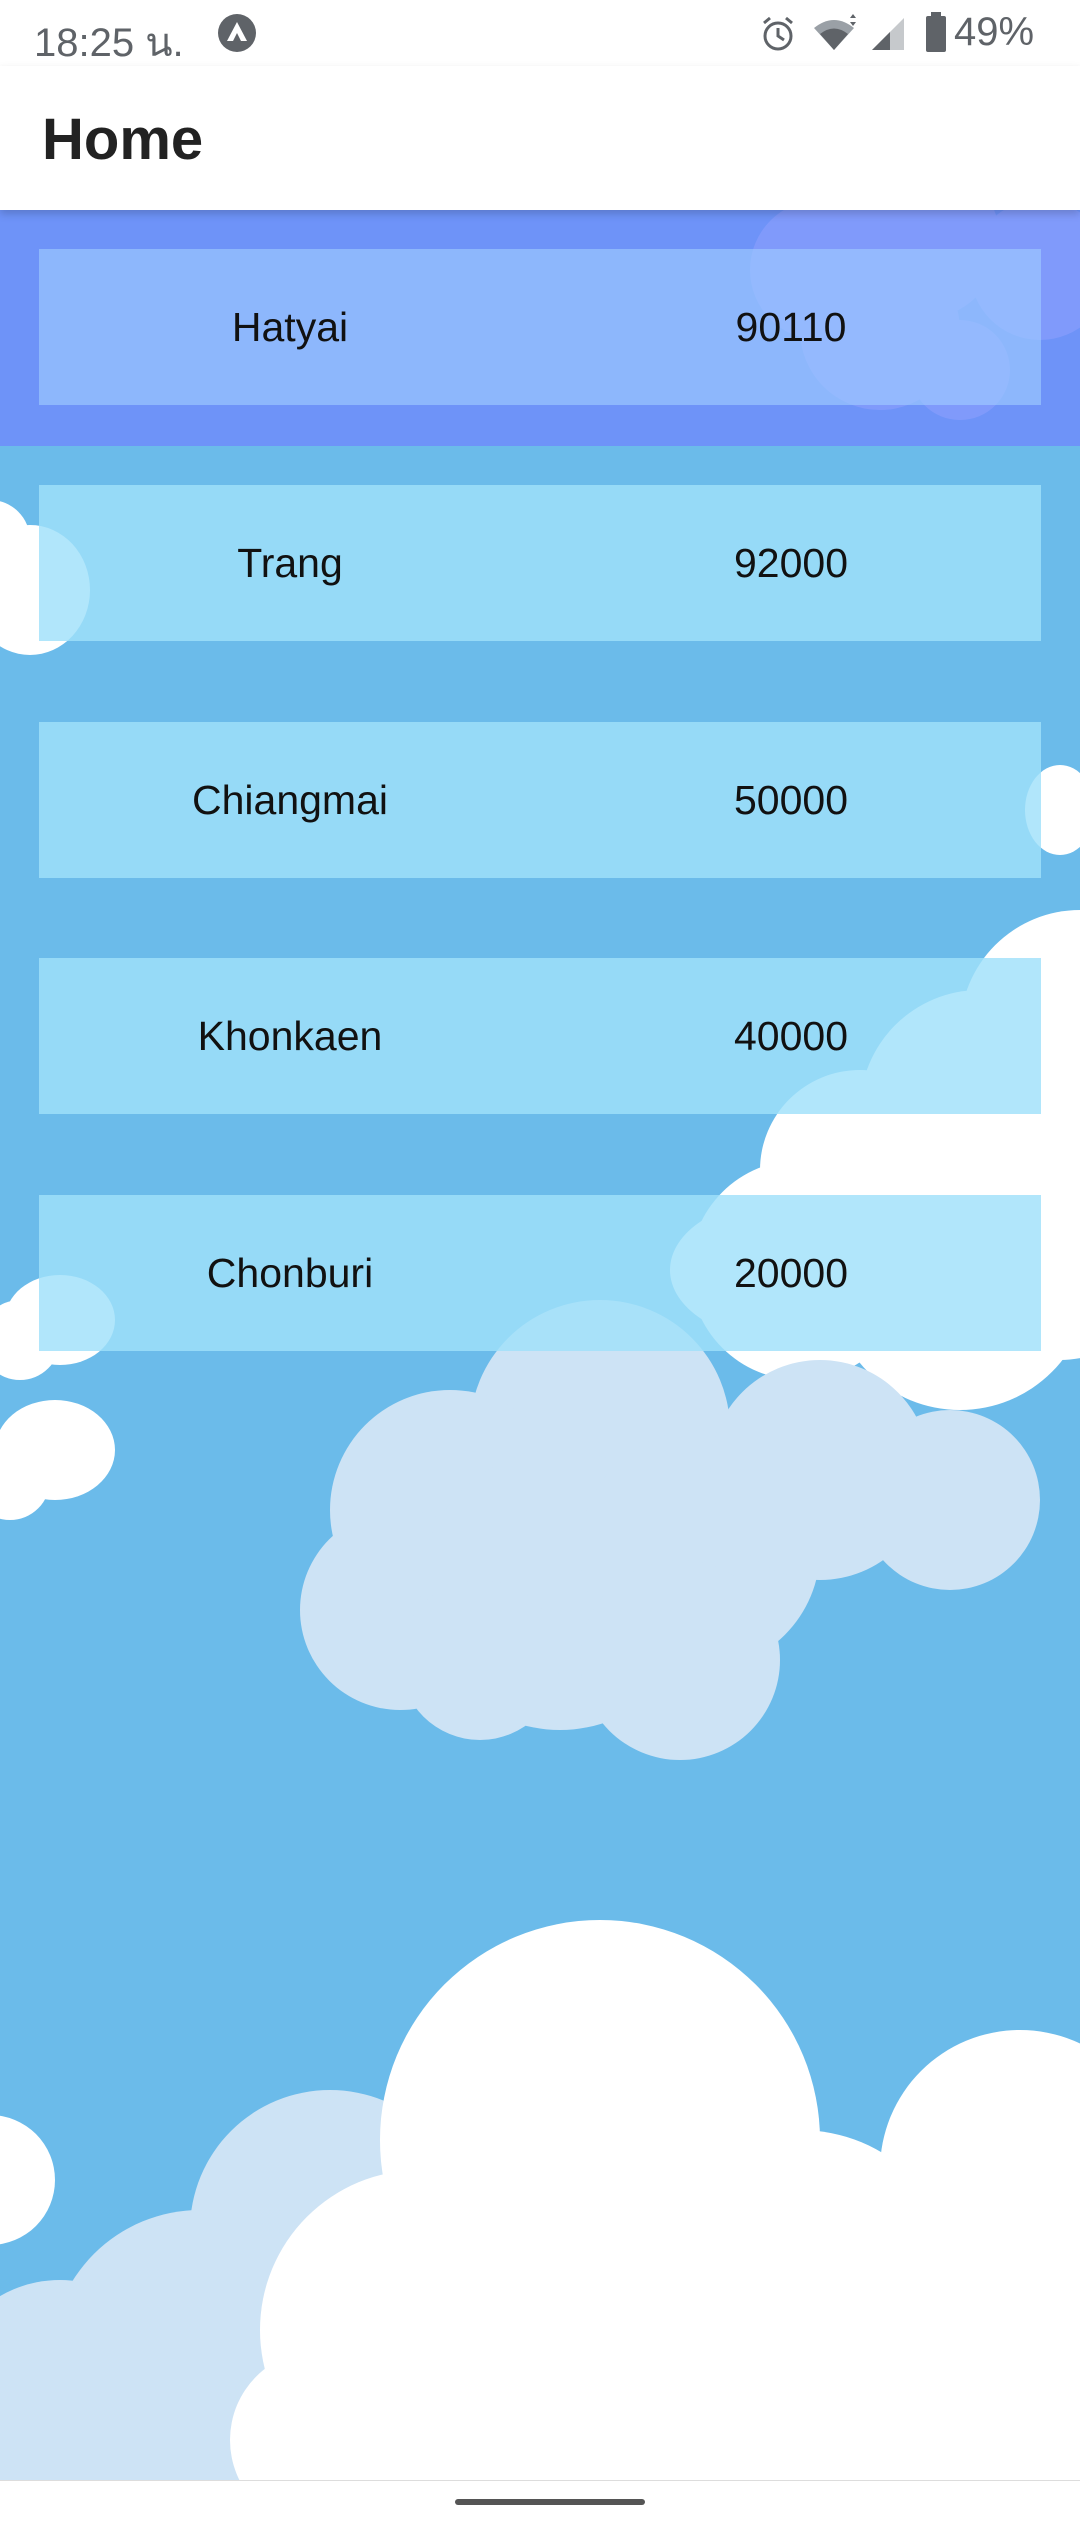 This screenshot has height=2521, width=1080. What do you see at coordinates (237, 33) in the screenshot?
I see `app-notification-icon` at bounding box center [237, 33].